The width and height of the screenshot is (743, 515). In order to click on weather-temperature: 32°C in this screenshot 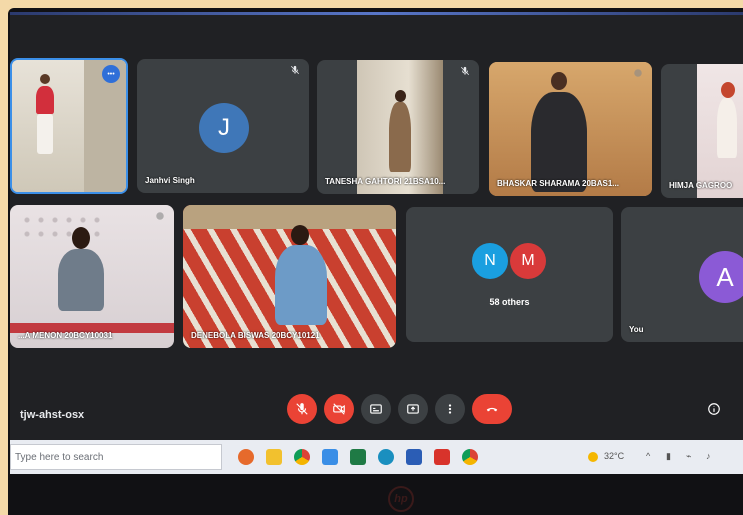, I will do `click(614, 456)`.